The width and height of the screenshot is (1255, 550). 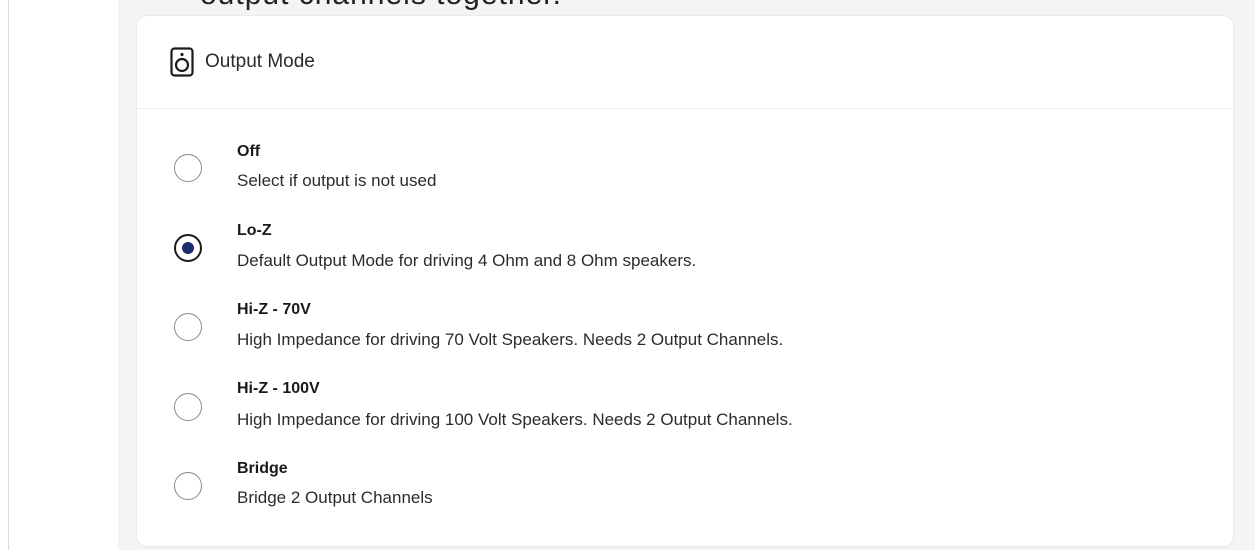 What do you see at coordinates (262, 468) in the screenshot?
I see `option-title: Bridge` at bounding box center [262, 468].